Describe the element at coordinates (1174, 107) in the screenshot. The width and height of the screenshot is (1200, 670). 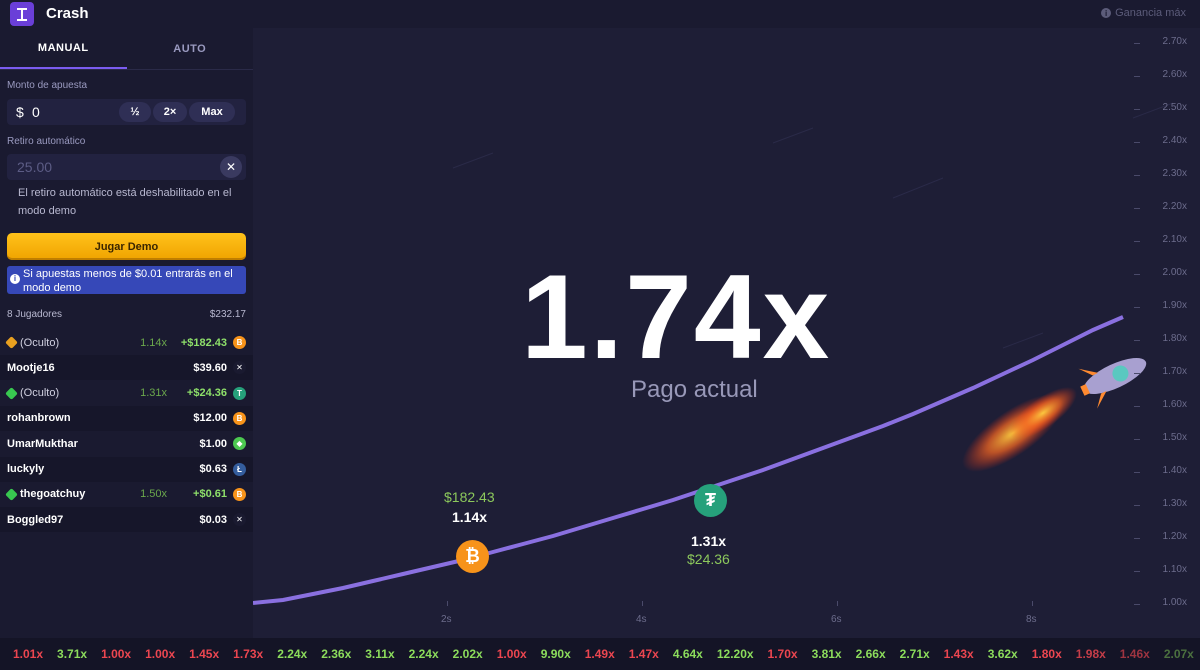
I see `y-tick-label: 2.50x` at that location.